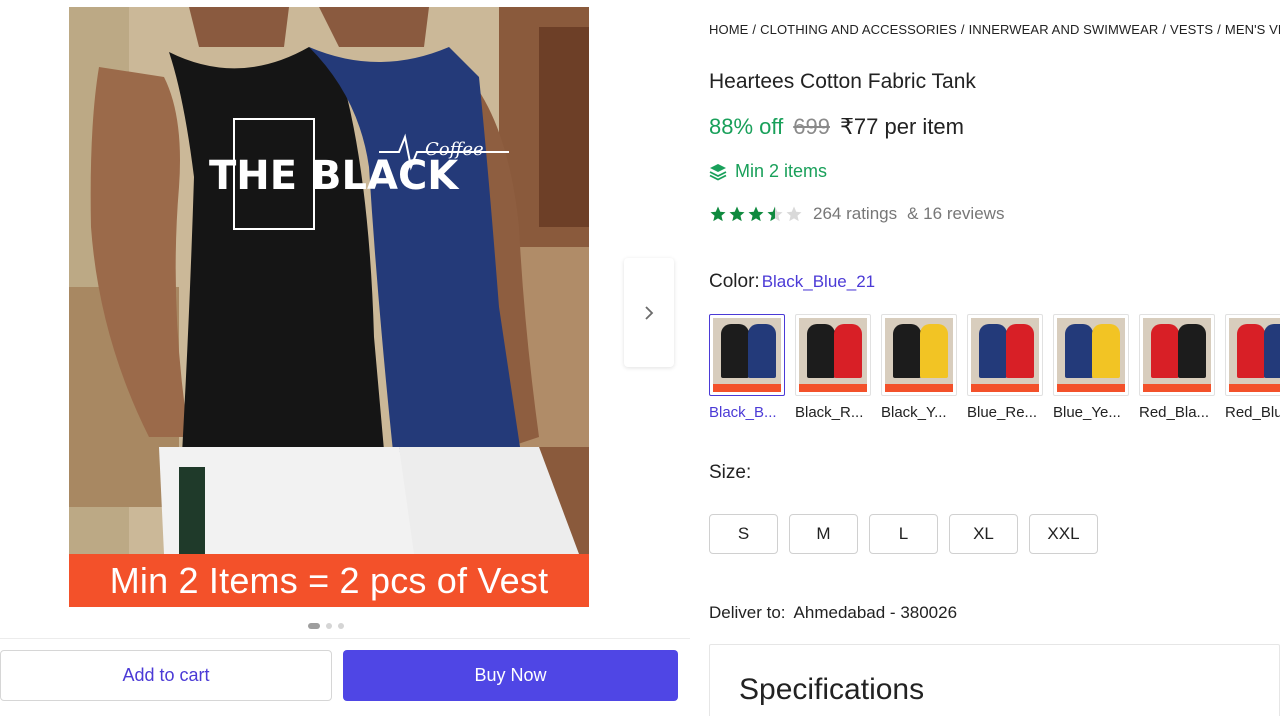 This screenshot has width=1280, height=716. What do you see at coordinates (718, 172) in the screenshot?
I see `layers-icon` at bounding box center [718, 172].